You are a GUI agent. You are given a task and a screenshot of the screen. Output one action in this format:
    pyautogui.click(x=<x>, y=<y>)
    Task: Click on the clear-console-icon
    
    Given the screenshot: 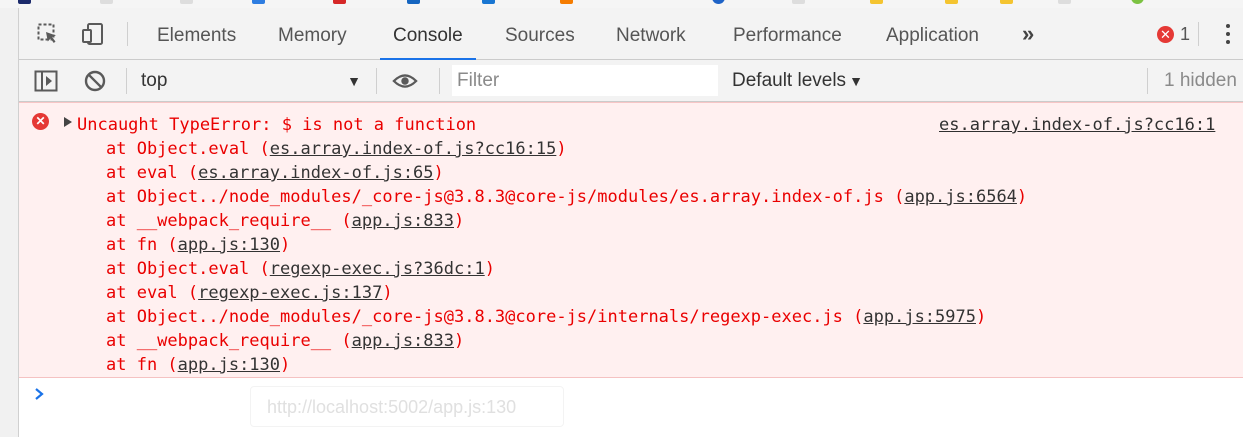 What is the action you would take?
    pyautogui.click(x=95, y=81)
    